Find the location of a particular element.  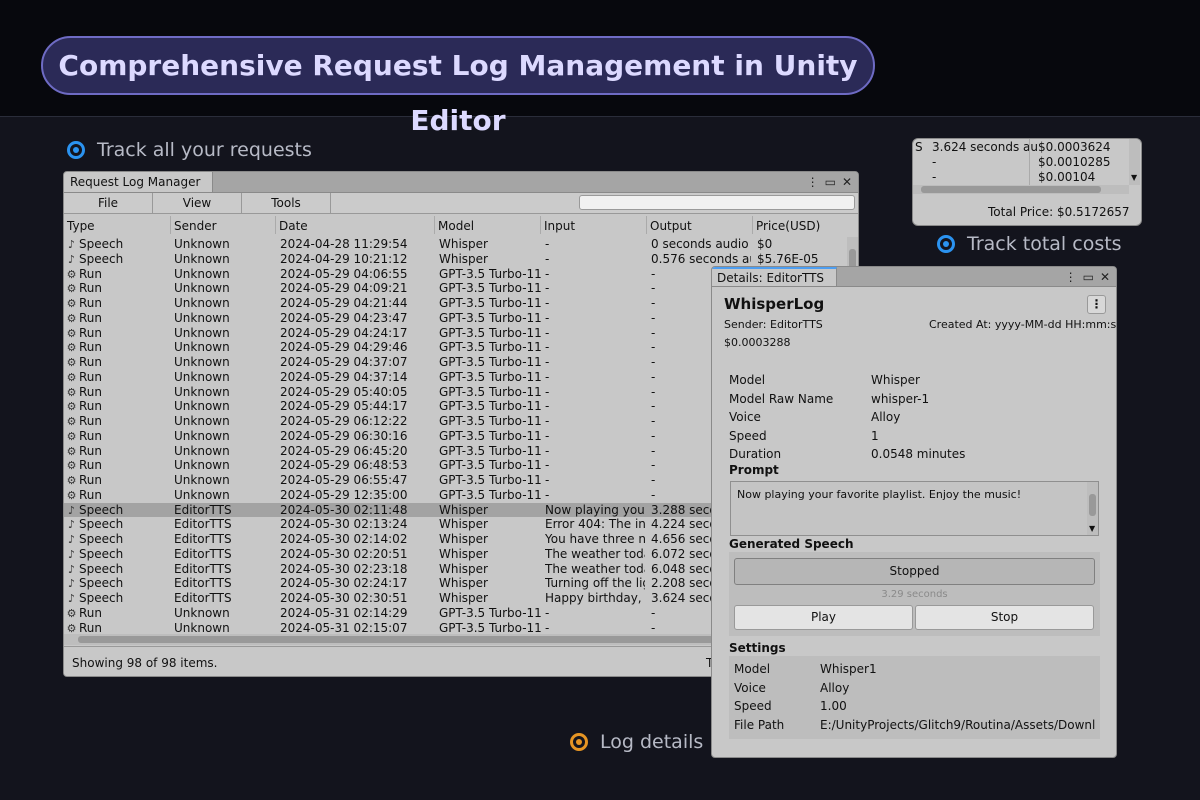

price-scrollbar: ▼ is located at coordinates (1134, 162).